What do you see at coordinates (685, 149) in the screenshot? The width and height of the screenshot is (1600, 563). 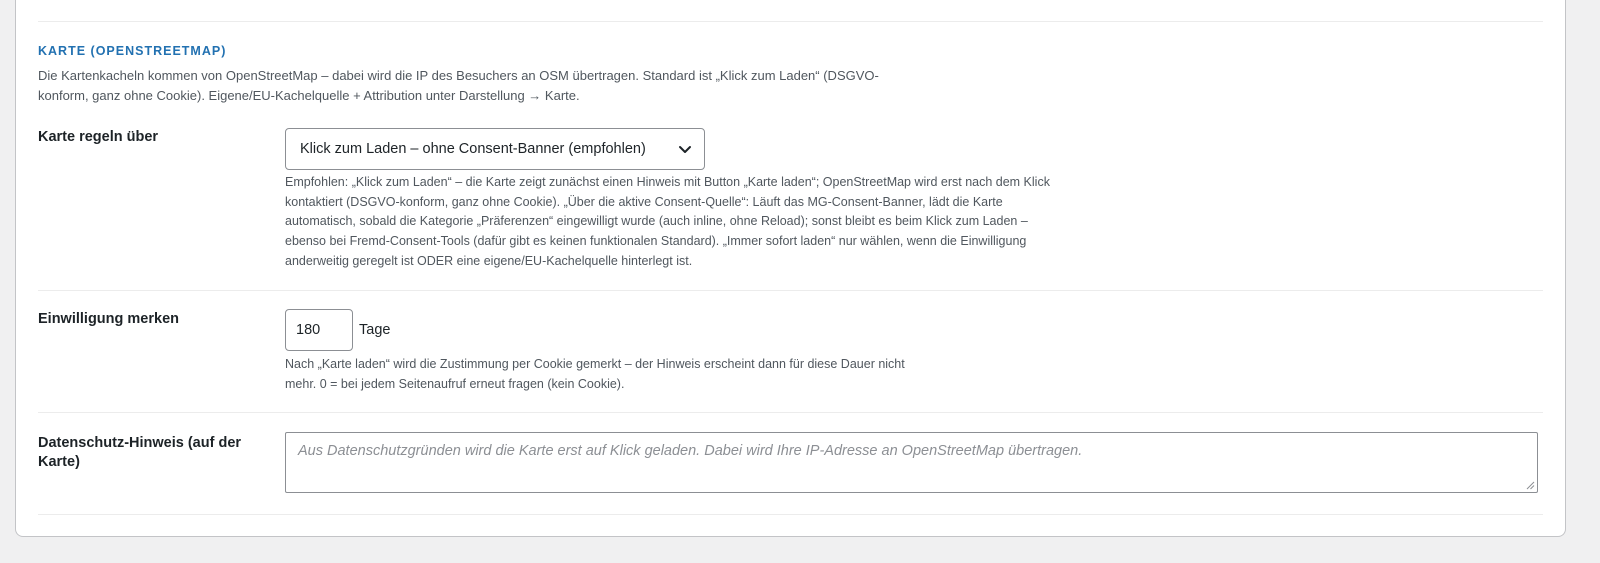 I see `chevron-down-icon` at bounding box center [685, 149].